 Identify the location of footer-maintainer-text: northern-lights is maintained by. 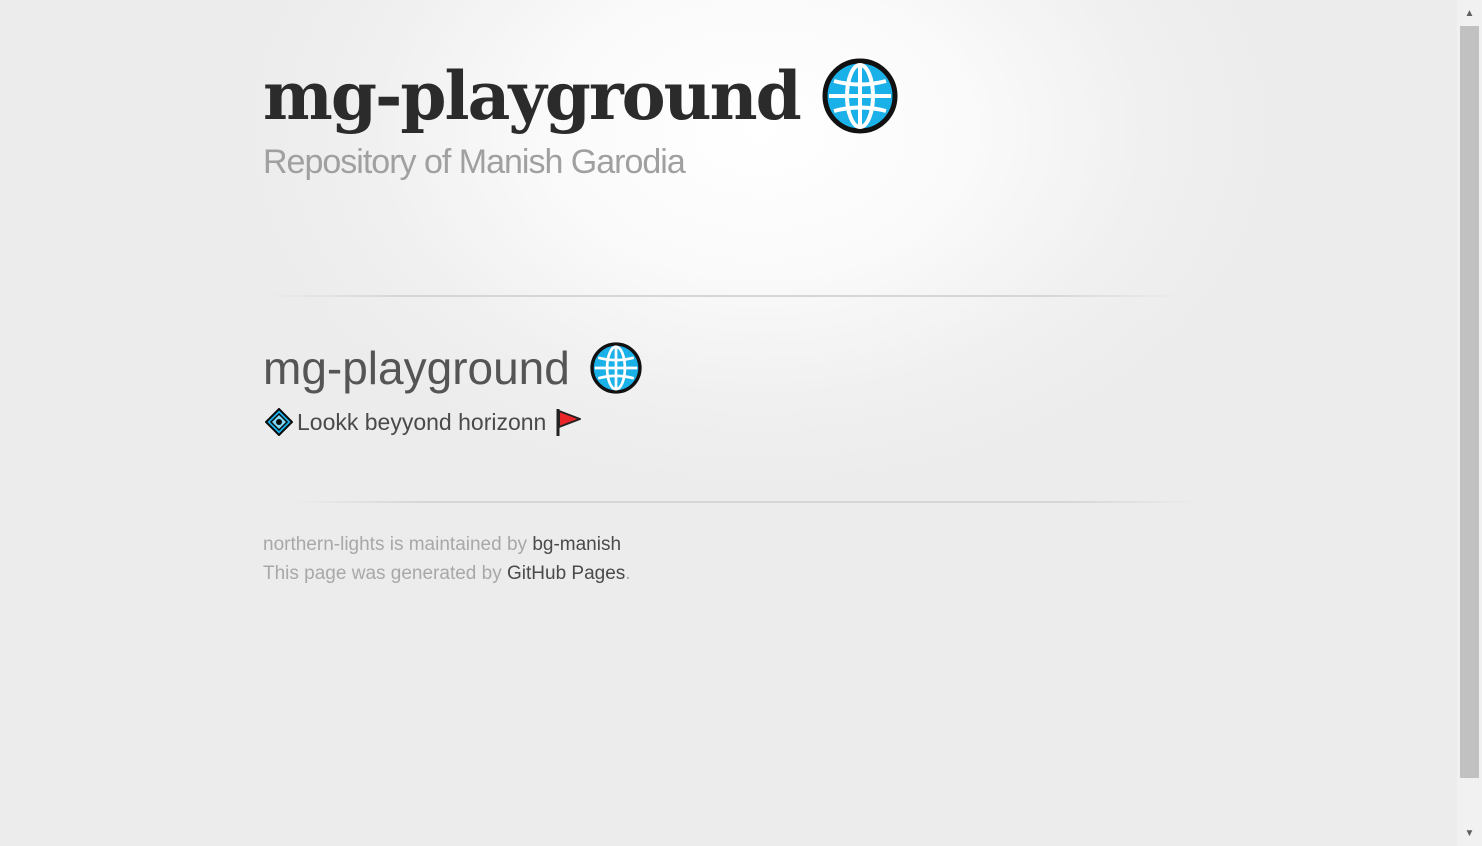
(398, 544).